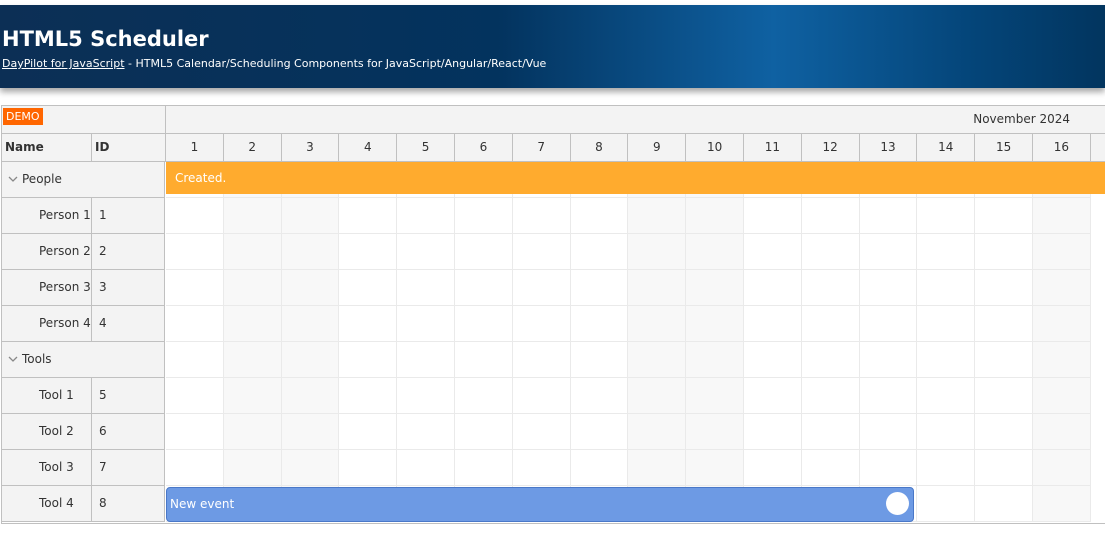 Image resolution: width=1105 pixels, height=552 pixels. What do you see at coordinates (311, 147) in the screenshot?
I see `day-header: 3` at bounding box center [311, 147].